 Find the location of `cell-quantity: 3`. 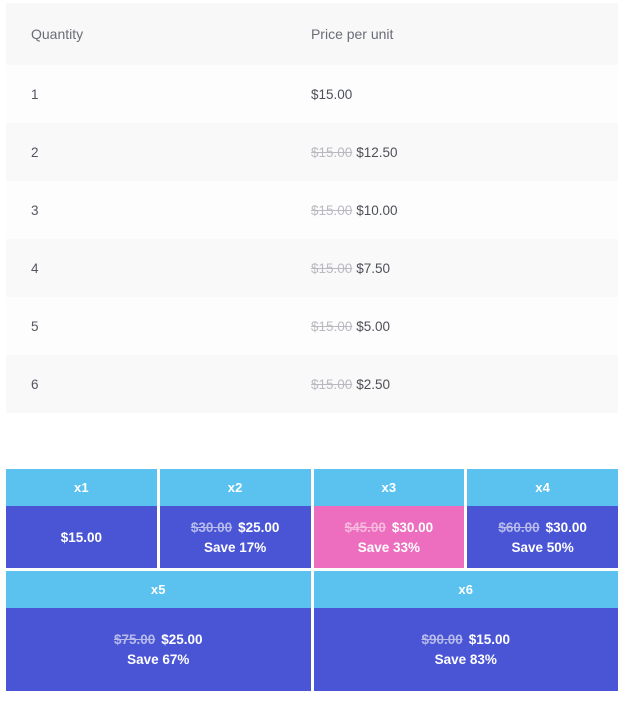

cell-quantity: 3 is located at coordinates (35, 210).